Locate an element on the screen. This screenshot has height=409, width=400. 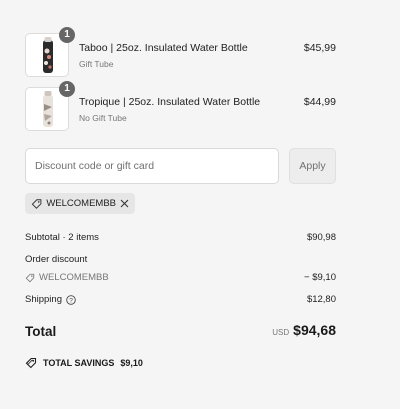
savings-value: $9,10 is located at coordinates (131, 363).